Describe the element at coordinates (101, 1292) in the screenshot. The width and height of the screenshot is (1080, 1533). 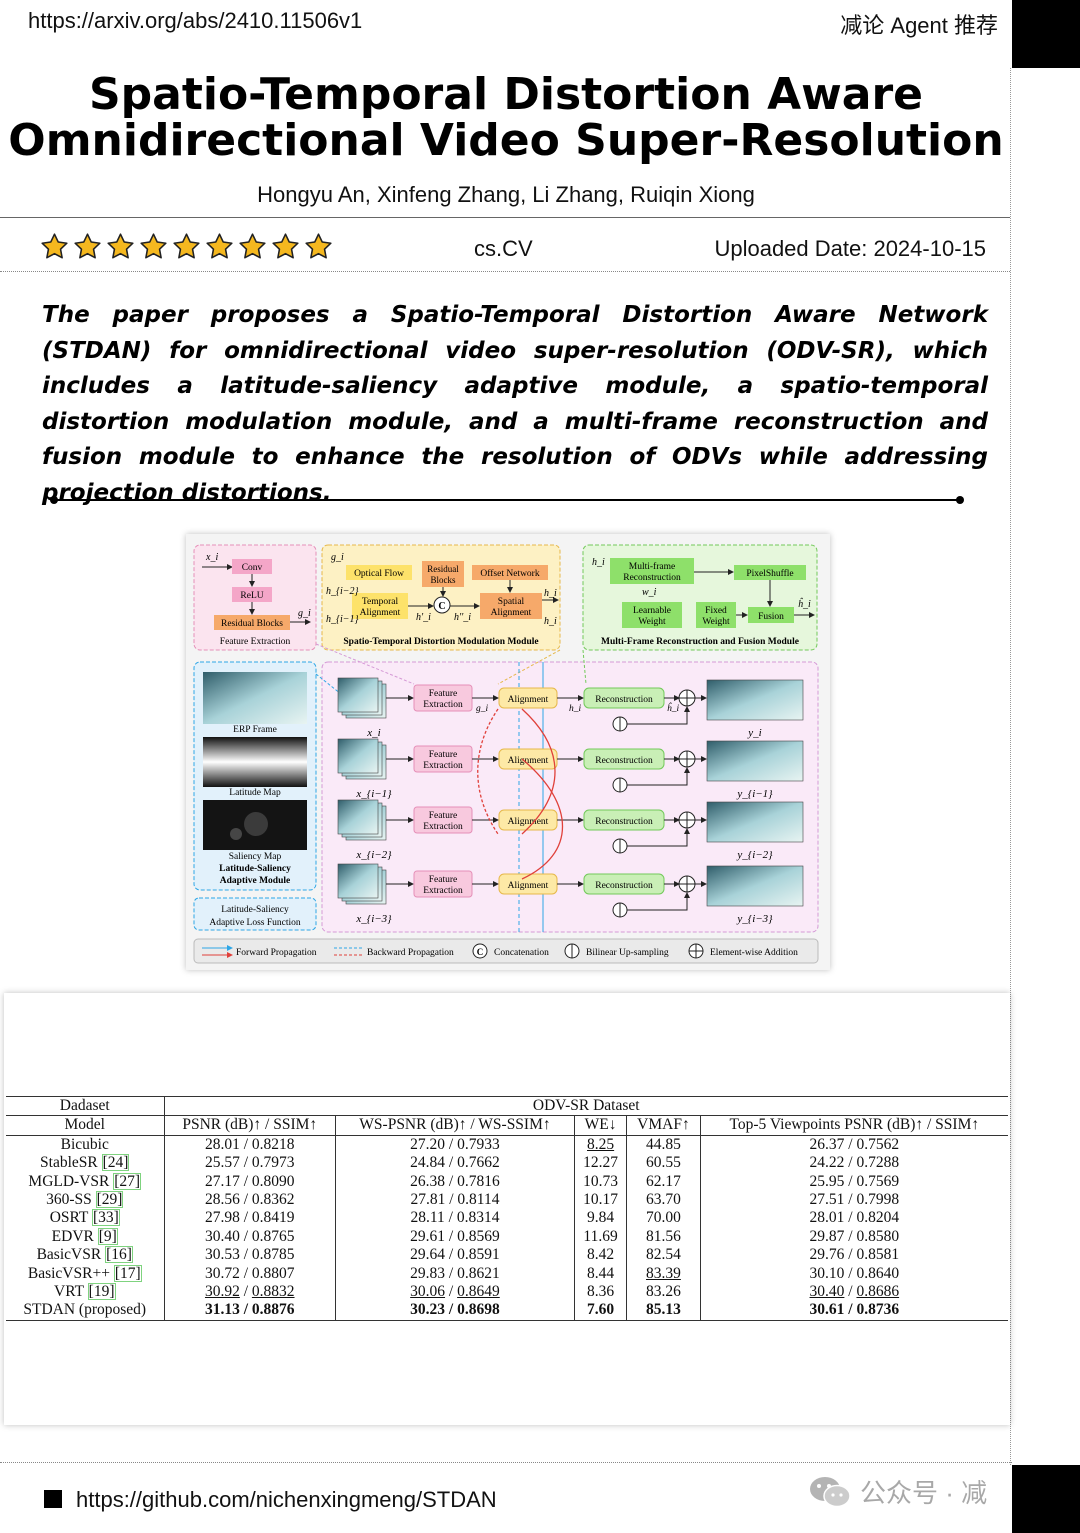
I see `citation-link: [19]` at that location.